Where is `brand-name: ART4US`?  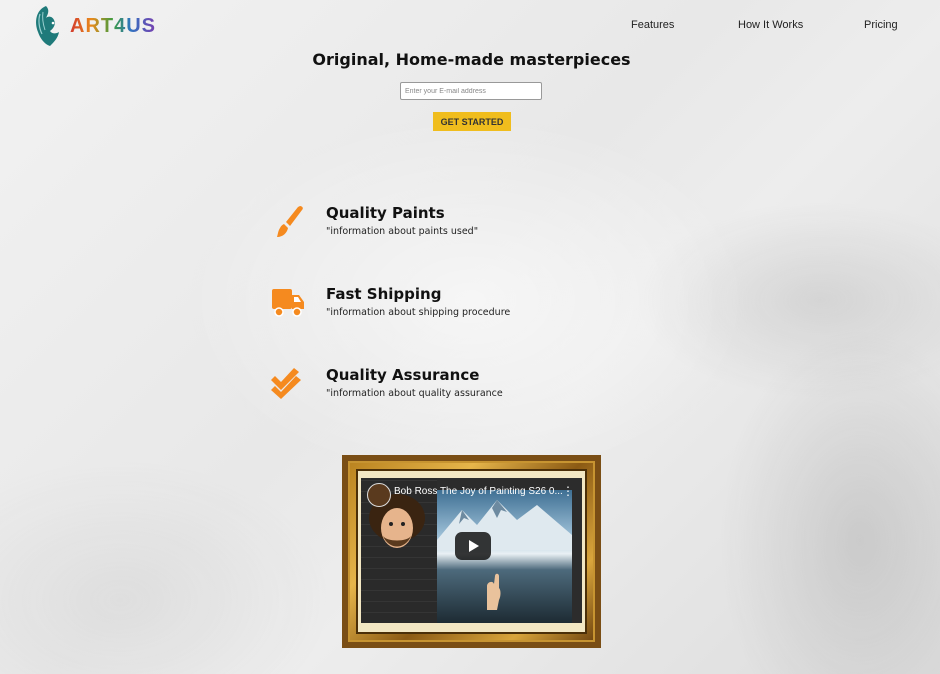 brand-name: ART4US is located at coordinates (113, 25).